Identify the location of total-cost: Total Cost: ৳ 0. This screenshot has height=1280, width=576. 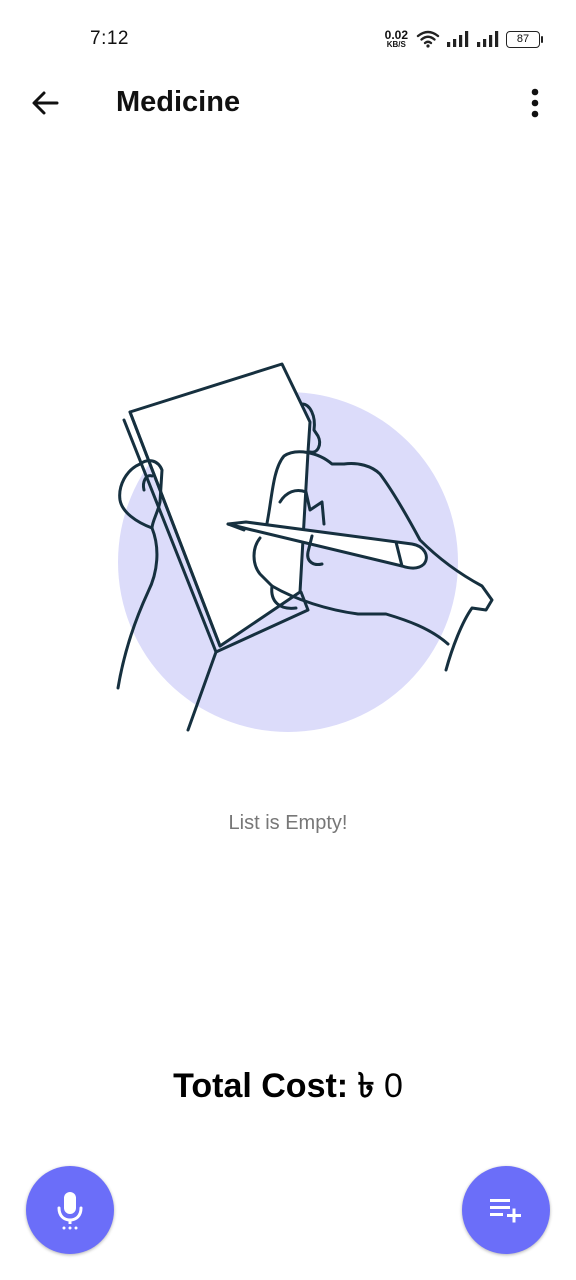
(288, 1088).